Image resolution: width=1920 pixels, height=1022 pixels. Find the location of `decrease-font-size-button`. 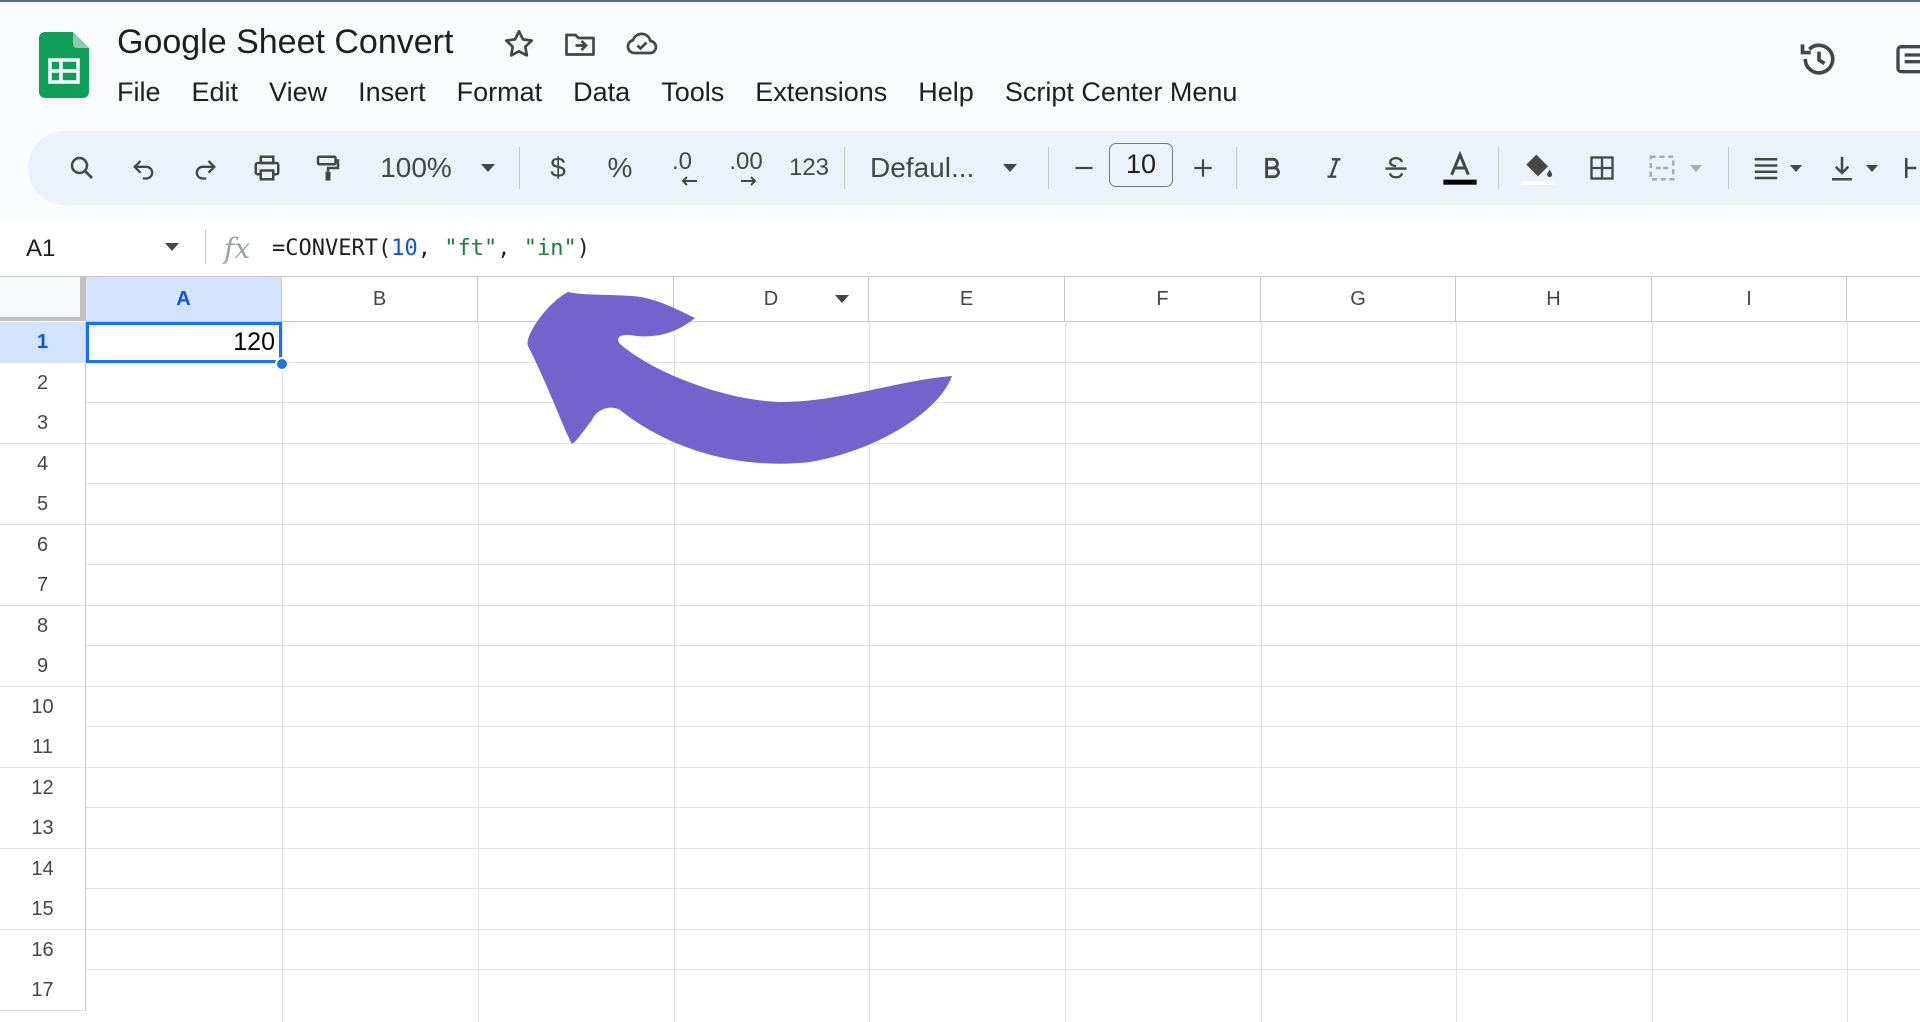

decrease-font-size-button is located at coordinates (1084, 168).